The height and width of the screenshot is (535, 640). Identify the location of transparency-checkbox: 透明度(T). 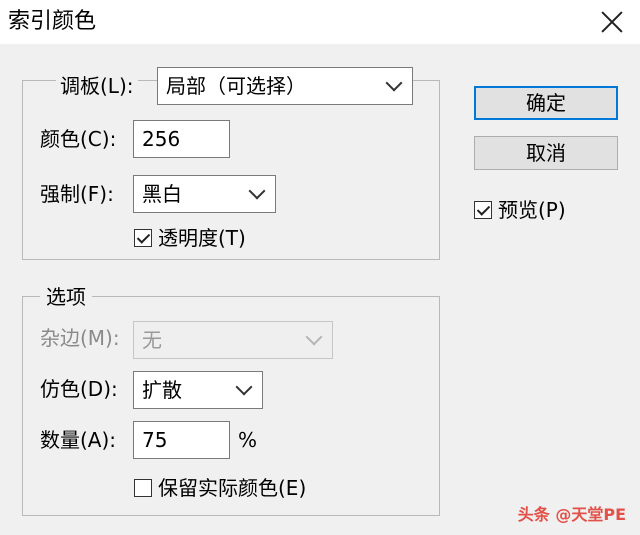
(190, 238).